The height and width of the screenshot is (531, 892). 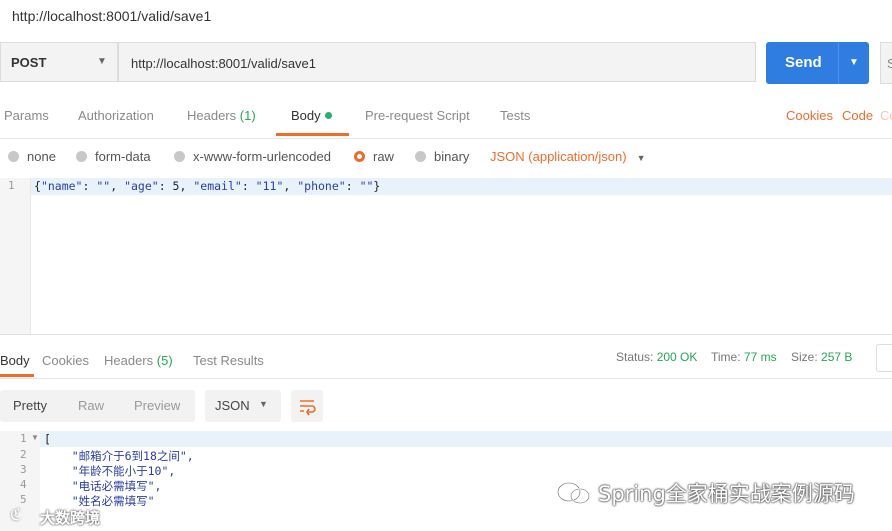 I want to click on code-link: Code, so click(x=857, y=115).